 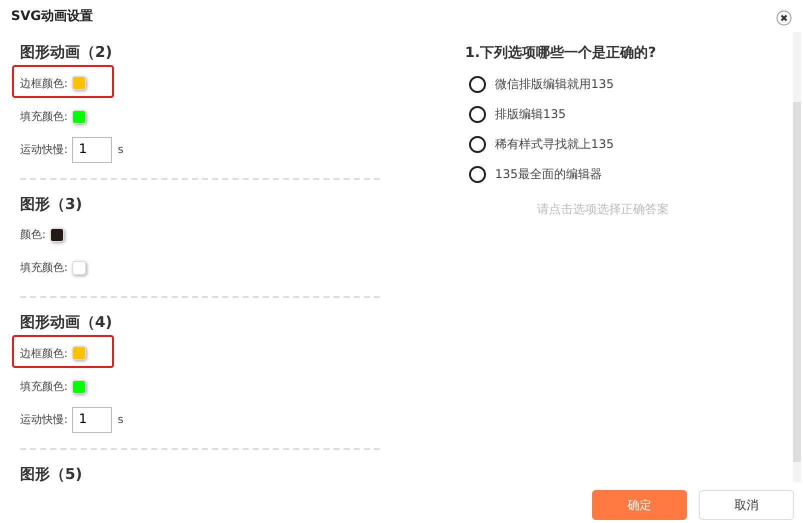 I want to click on close-icon, so click(x=784, y=18).